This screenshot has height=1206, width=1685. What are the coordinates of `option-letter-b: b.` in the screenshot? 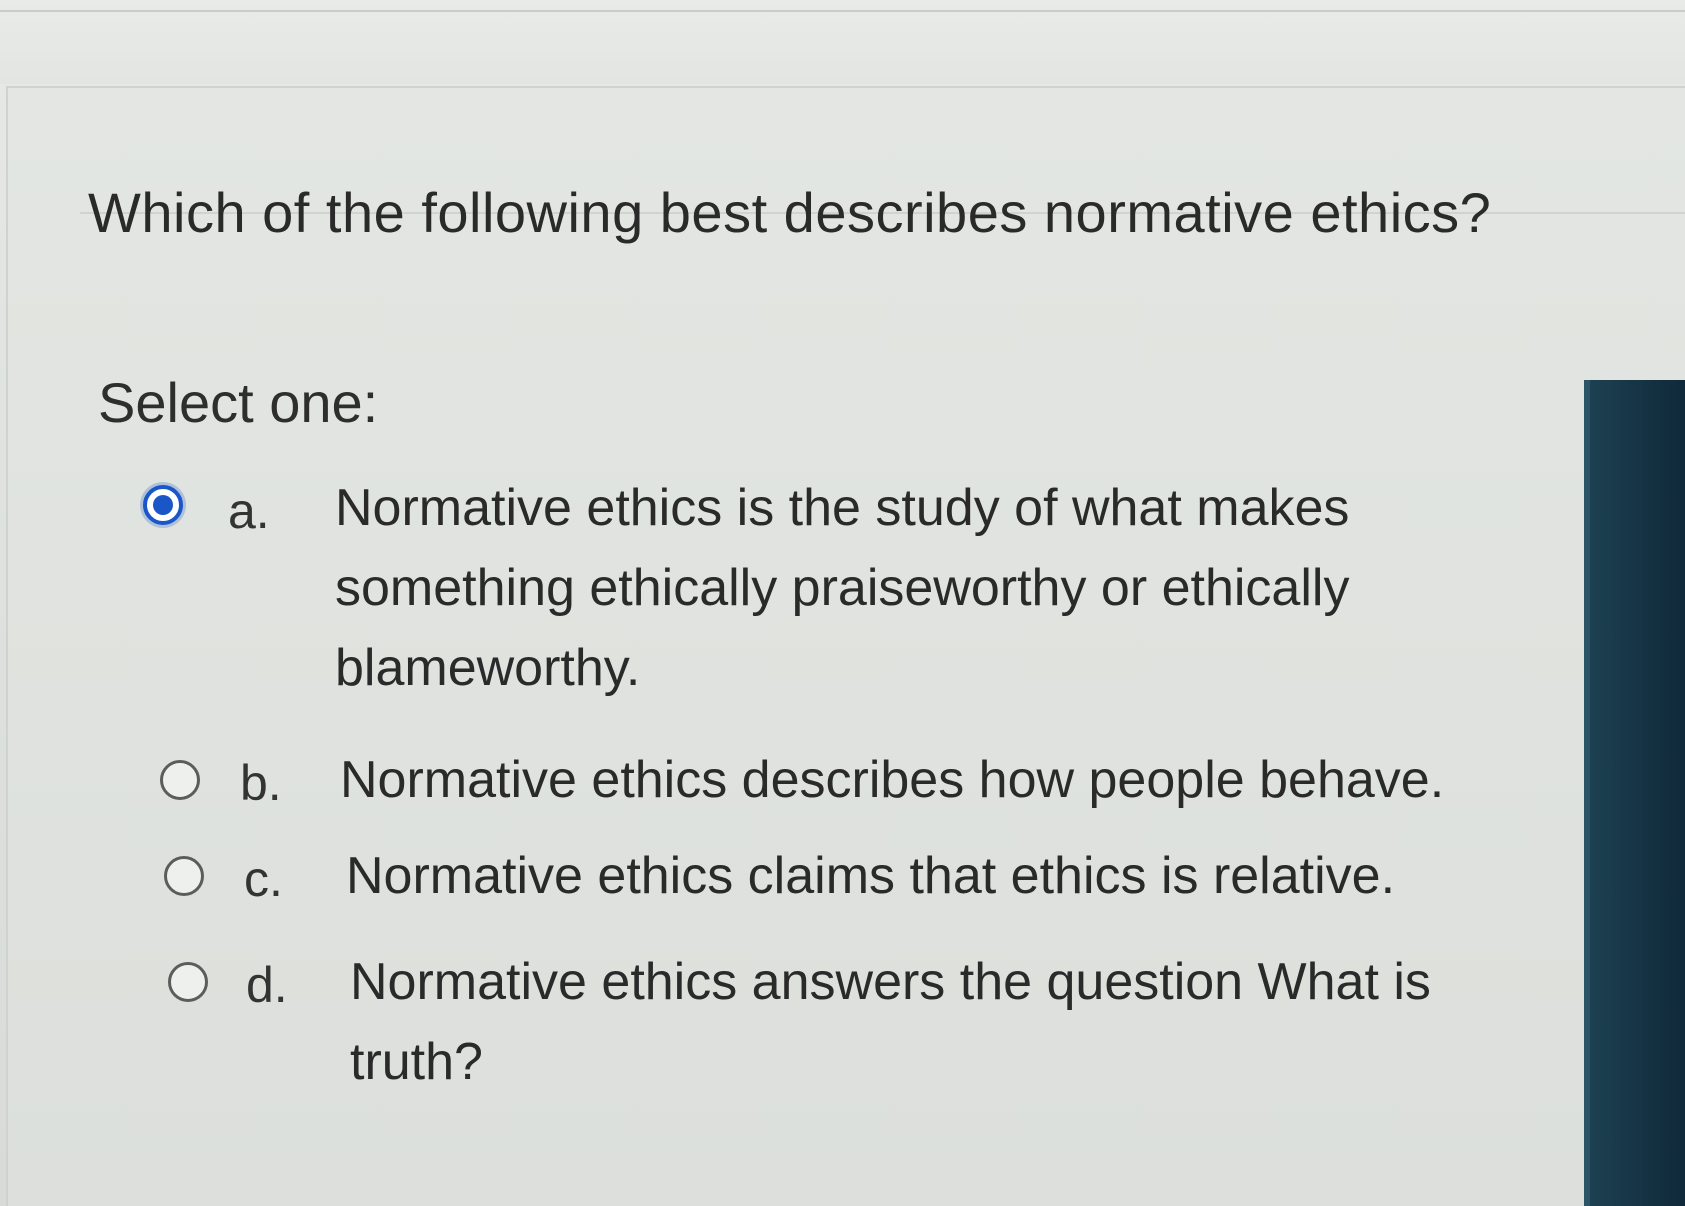 It's located at (261, 783).